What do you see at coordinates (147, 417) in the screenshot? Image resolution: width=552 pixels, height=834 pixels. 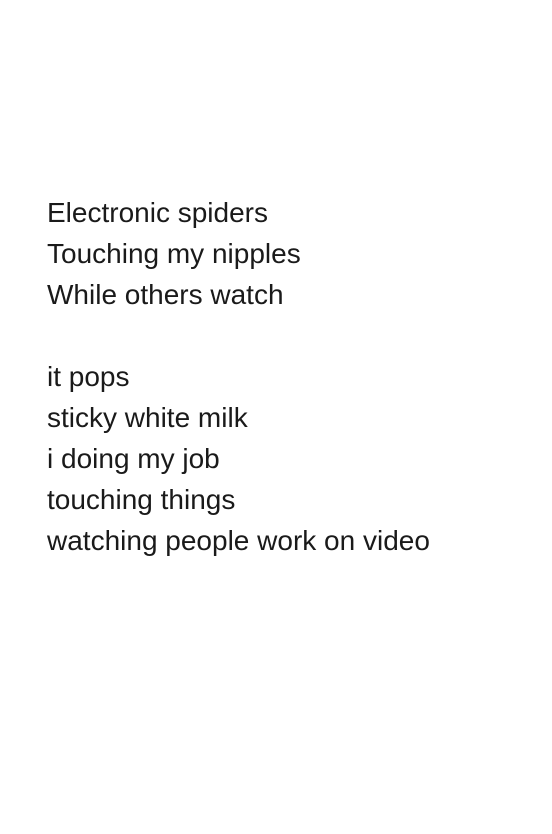 I see `poem-line: sticky white milk` at bounding box center [147, 417].